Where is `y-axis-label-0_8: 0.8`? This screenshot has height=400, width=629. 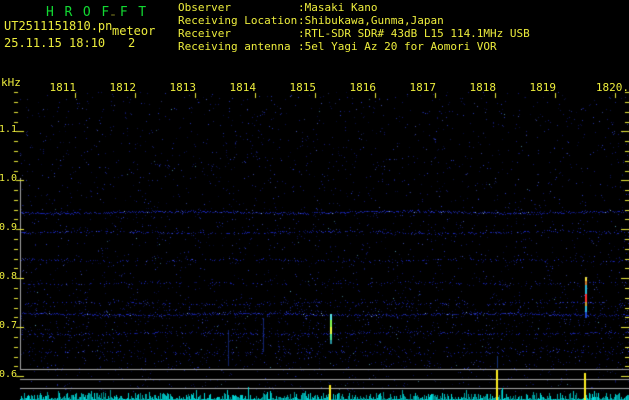 y-axis-label-0_8: 0.8 is located at coordinates (9, 276).